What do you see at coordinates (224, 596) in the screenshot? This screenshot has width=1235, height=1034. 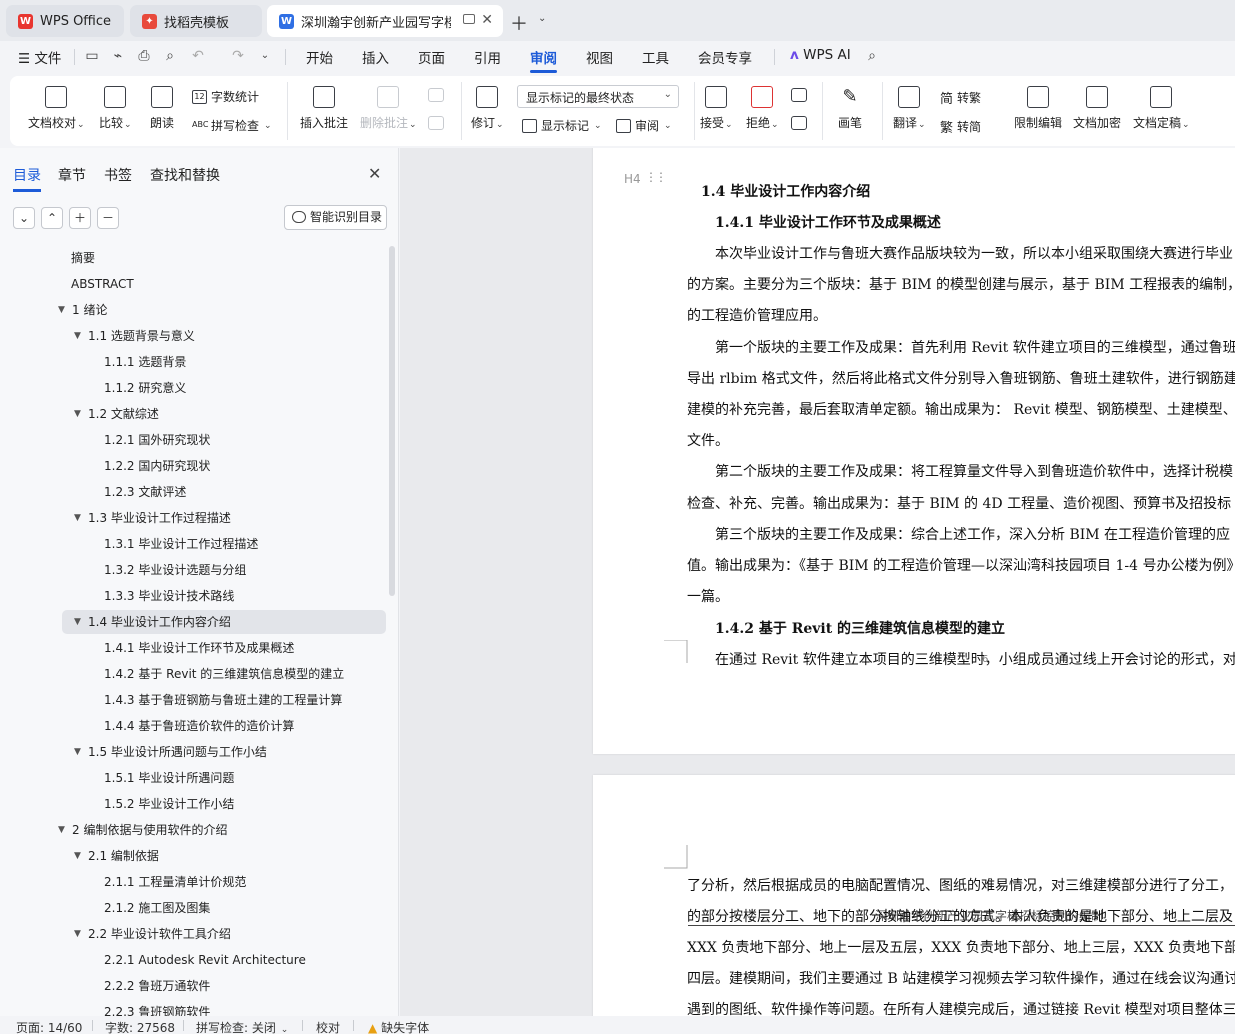 I see `toc-item: 1.3.3 毕业设计技术路线` at bounding box center [224, 596].